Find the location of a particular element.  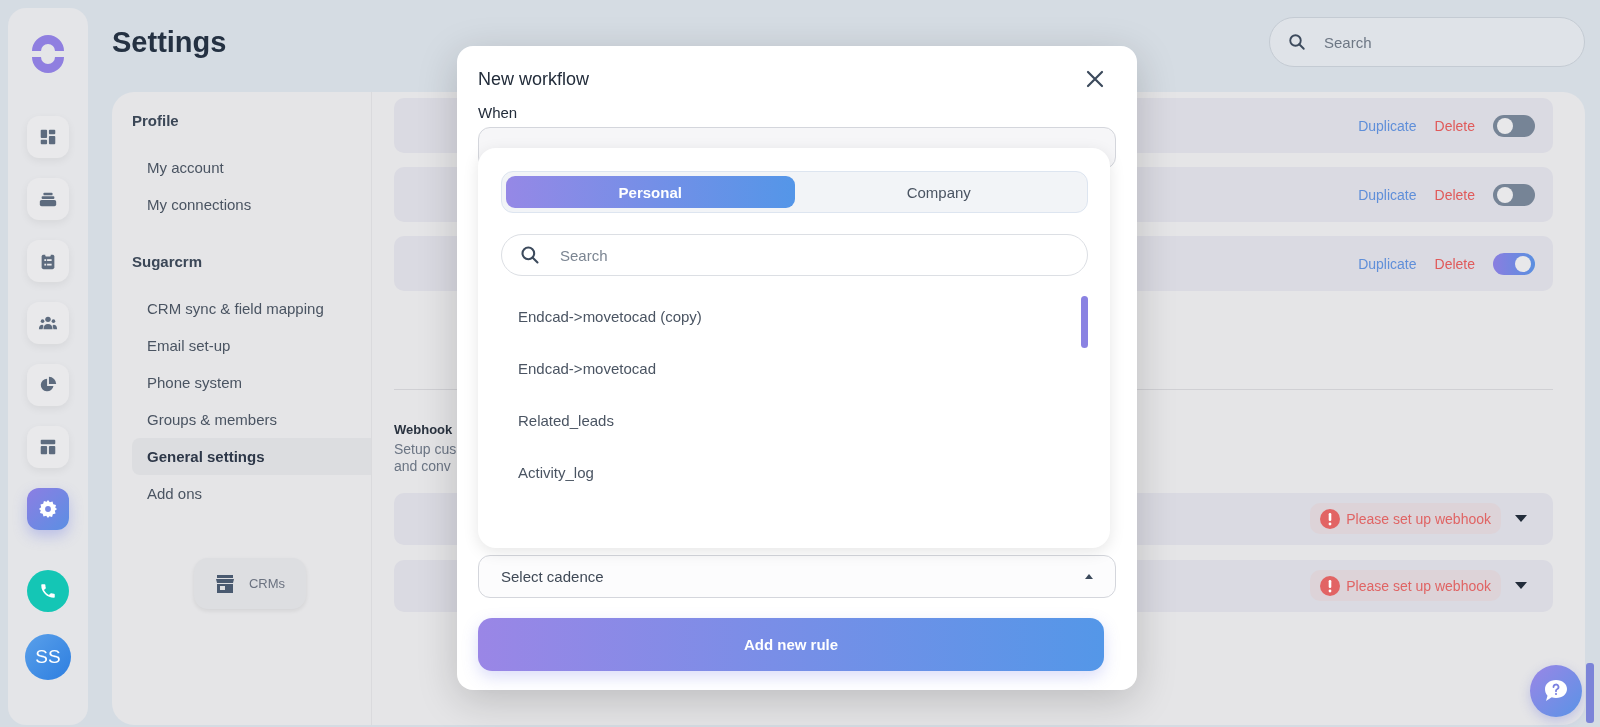

nav-item: Groups & members is located at coordinates (251, 419).